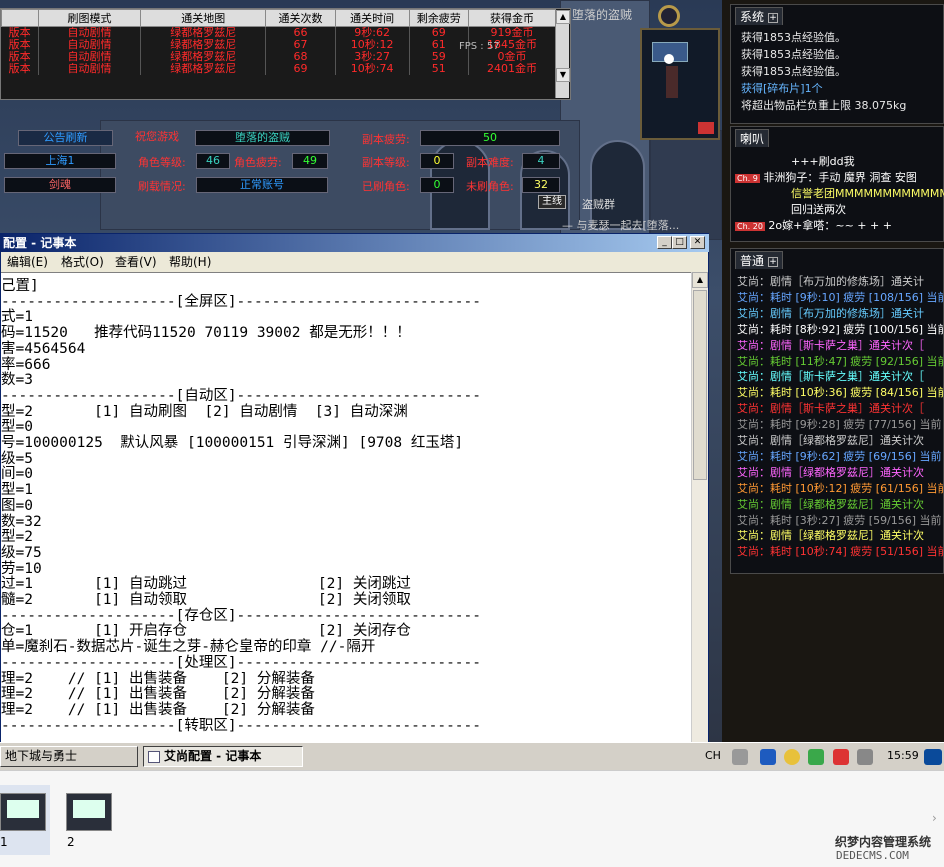 The width and height of the screenshot is (944, 867). Describe the element at coordinates (768, 757) in the screenshot. I see `app-tray-icon` at that location.